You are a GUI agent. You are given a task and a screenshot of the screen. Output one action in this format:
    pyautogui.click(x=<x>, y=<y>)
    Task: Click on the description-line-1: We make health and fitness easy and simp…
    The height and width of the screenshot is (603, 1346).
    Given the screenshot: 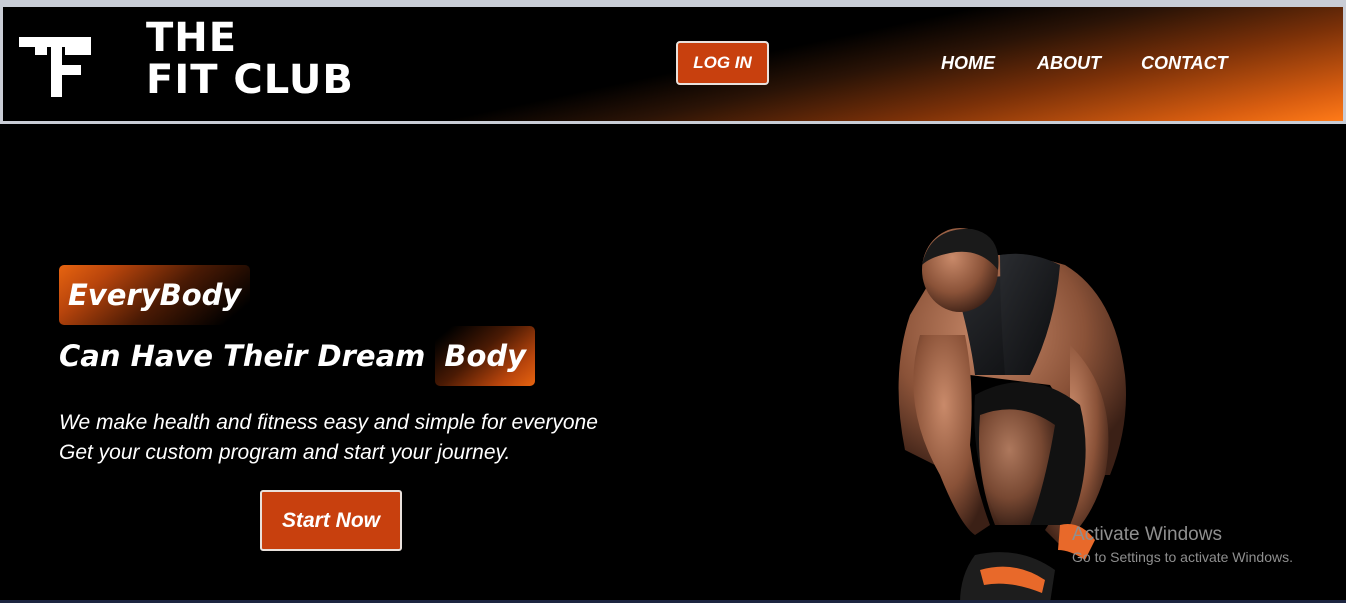 What is the action you would take?
    pyautogui.click(x=328, y=422)
    